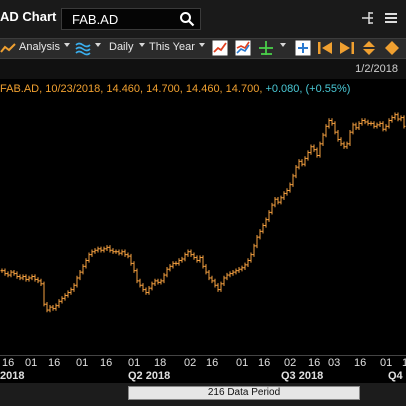  What do you see at coordinates (369, 48) in the screenshot?
I see `scale-icon` at bounding box center [369, 48].